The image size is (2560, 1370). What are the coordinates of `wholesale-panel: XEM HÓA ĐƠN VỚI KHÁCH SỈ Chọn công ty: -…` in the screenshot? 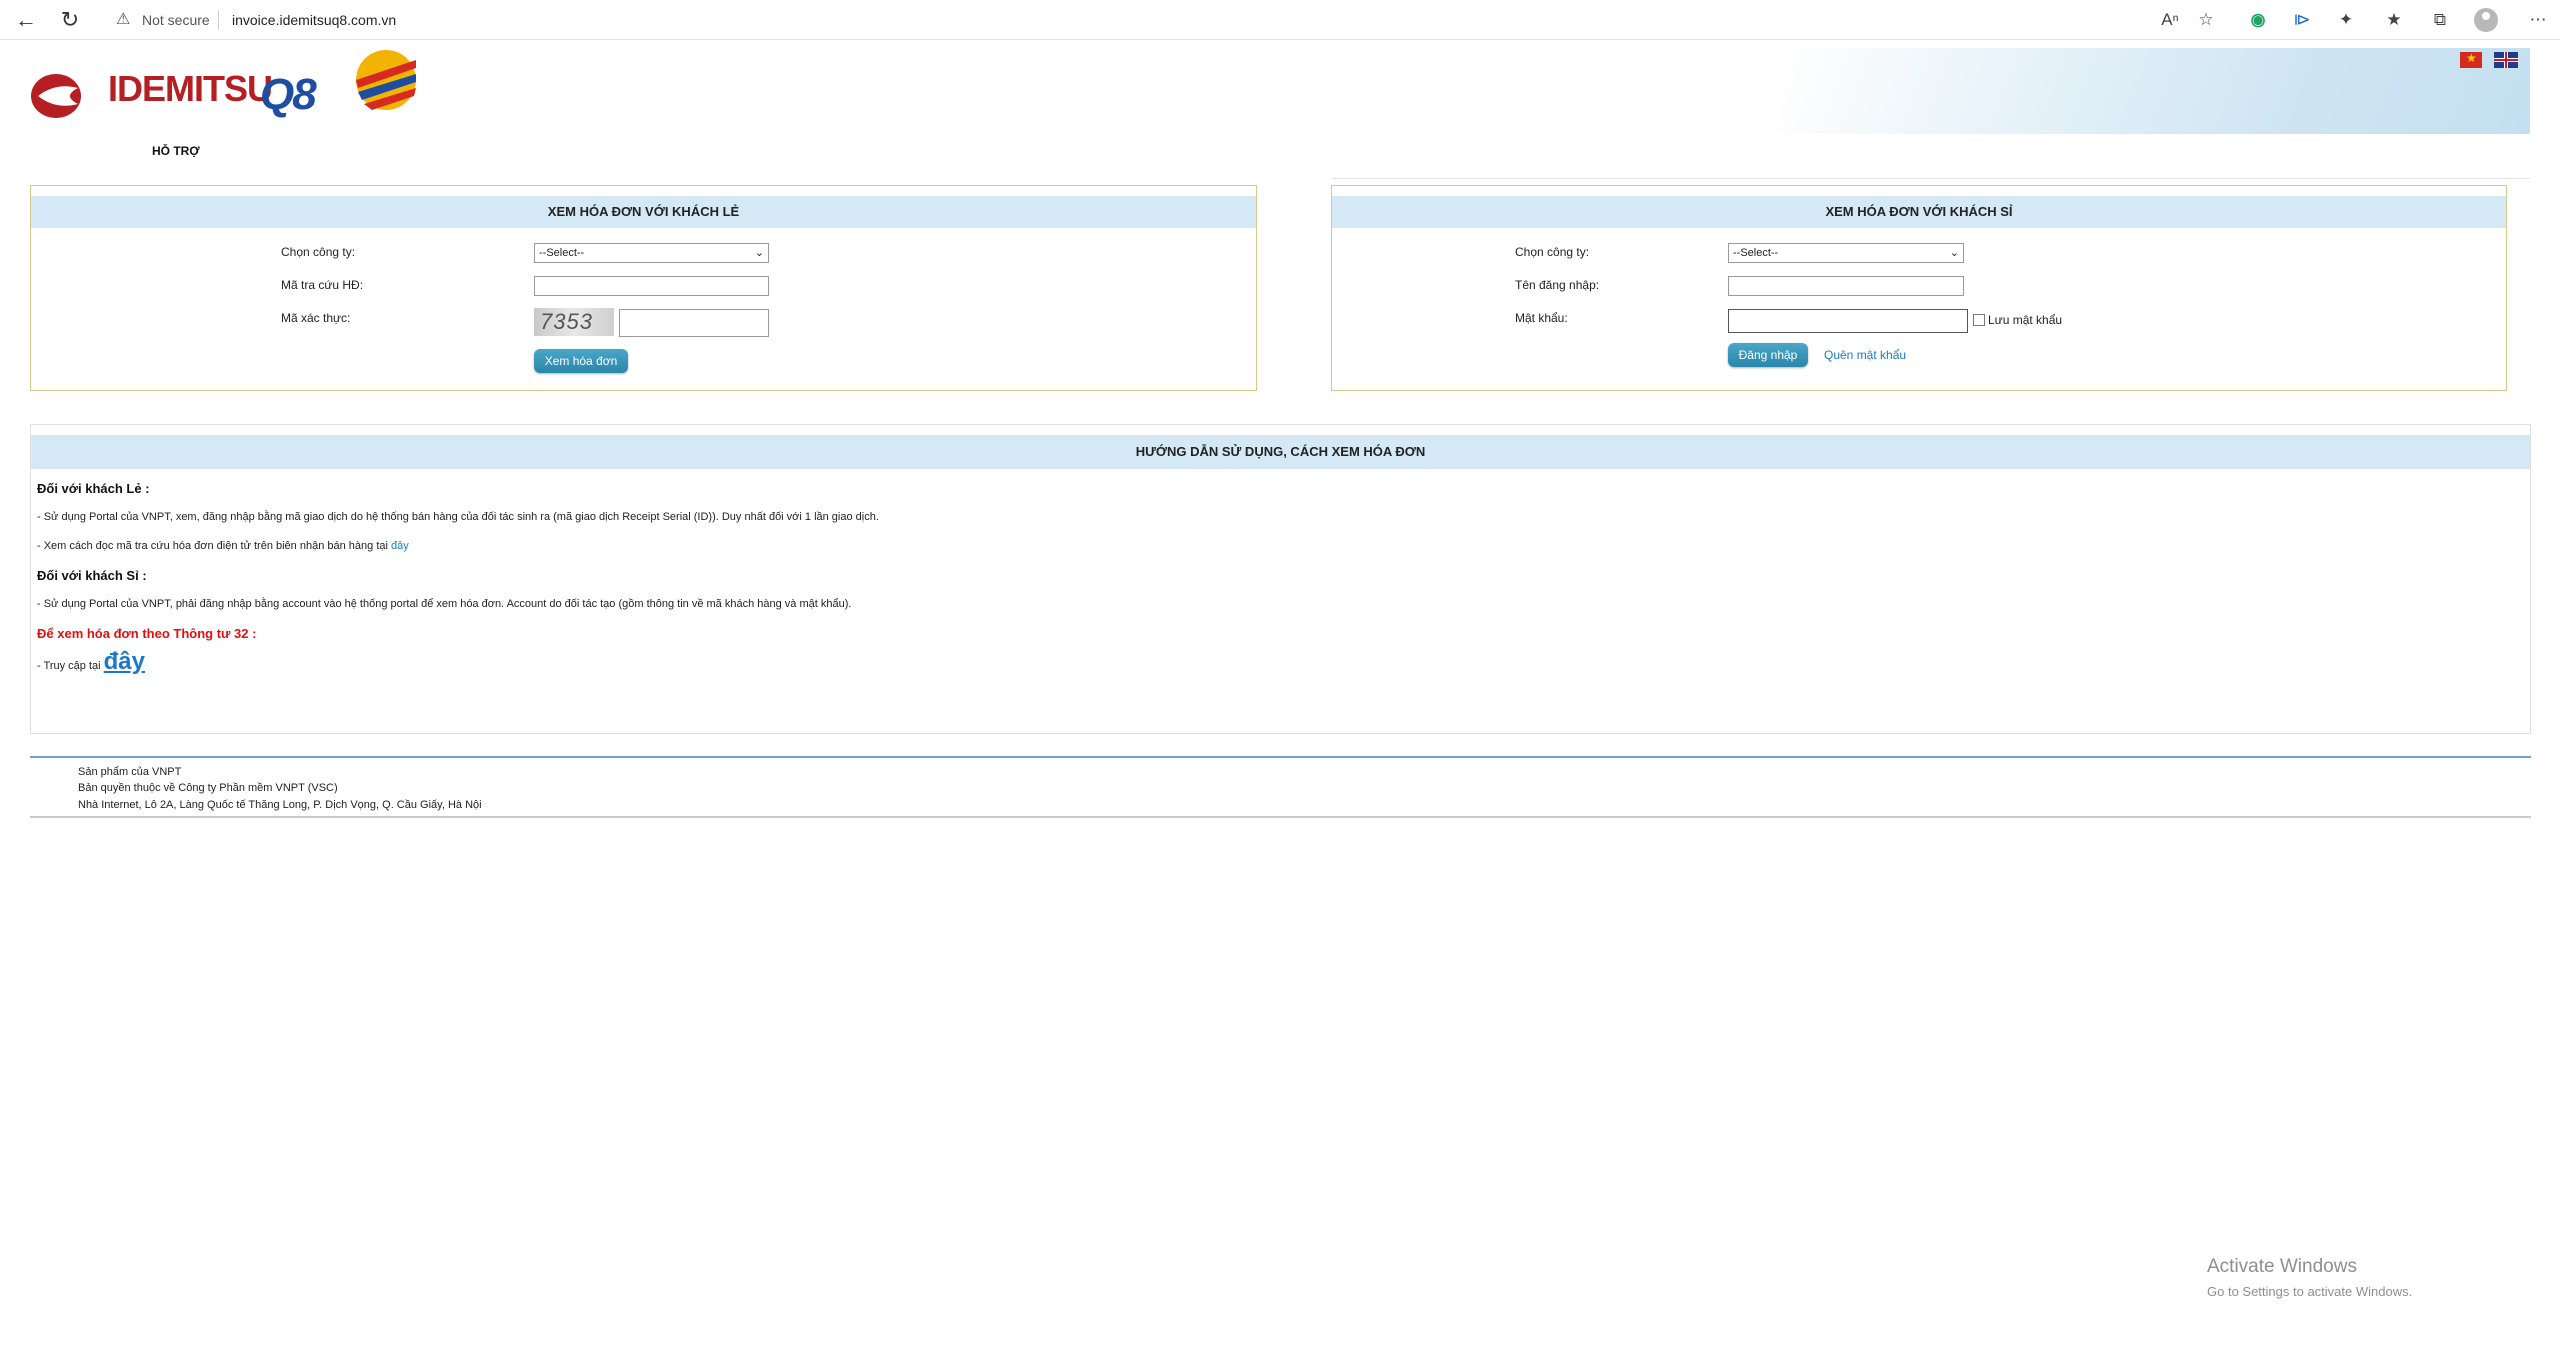 It's located at (1919, 288).